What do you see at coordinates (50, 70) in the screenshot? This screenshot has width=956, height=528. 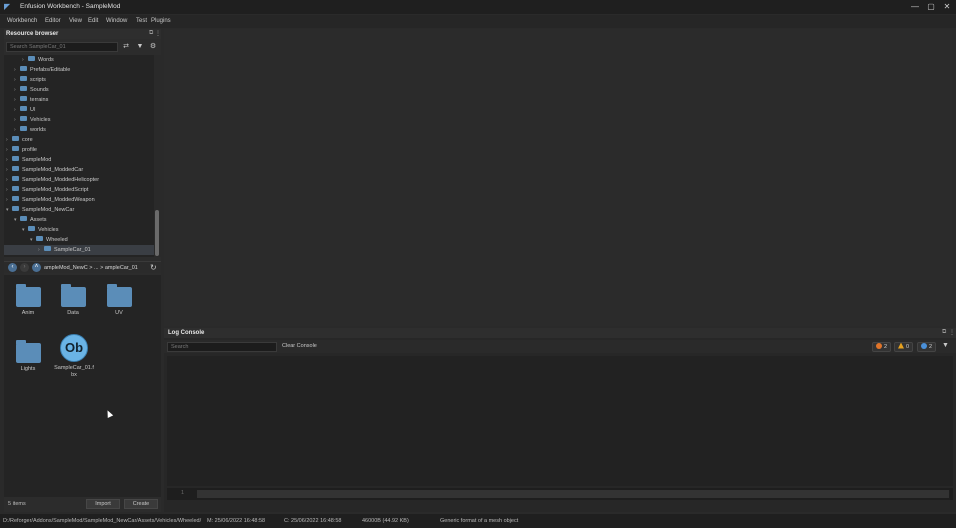 I see `tree-item-label: Prefabs/Editable` at bounding box center [50, 70].